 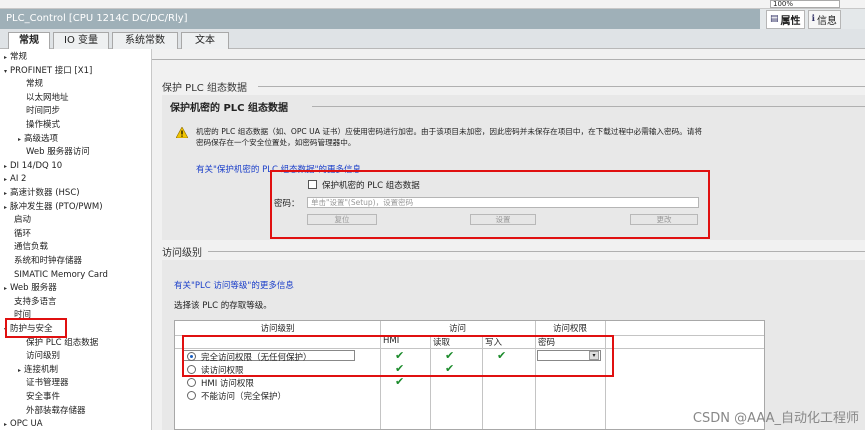 I want to click on sidebar-item-label: 支持多语言, so click(x=35, y=301).